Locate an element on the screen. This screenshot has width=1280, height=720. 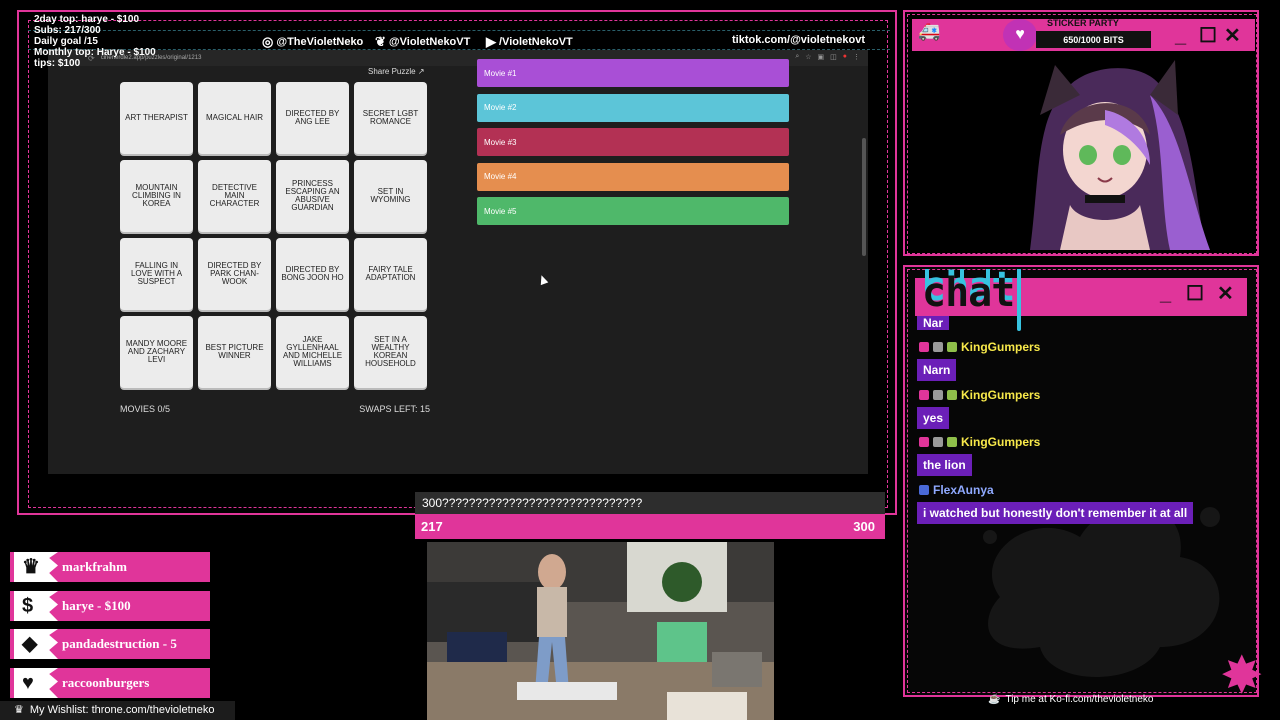
clue-tile: ART THERAPIST is located at coordinates (156, 118).